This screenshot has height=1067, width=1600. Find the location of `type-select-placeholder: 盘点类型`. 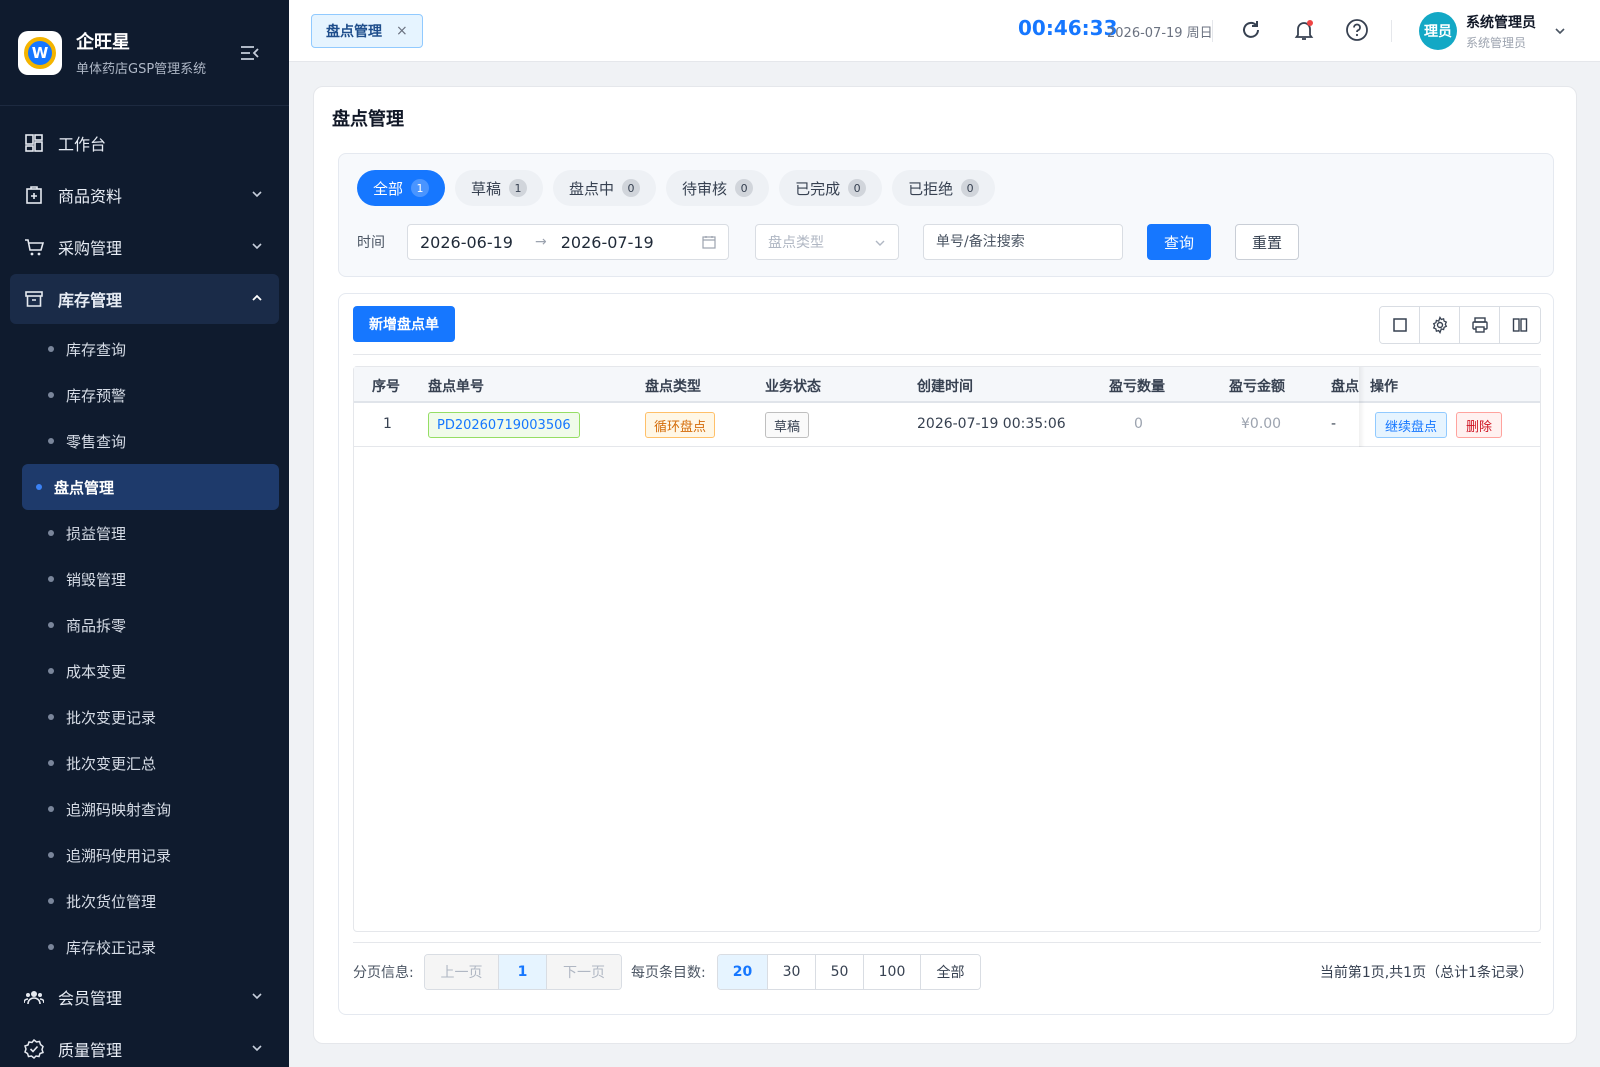

type-select-placeholder: 盘点类型 is located at coordinates (796, 243).